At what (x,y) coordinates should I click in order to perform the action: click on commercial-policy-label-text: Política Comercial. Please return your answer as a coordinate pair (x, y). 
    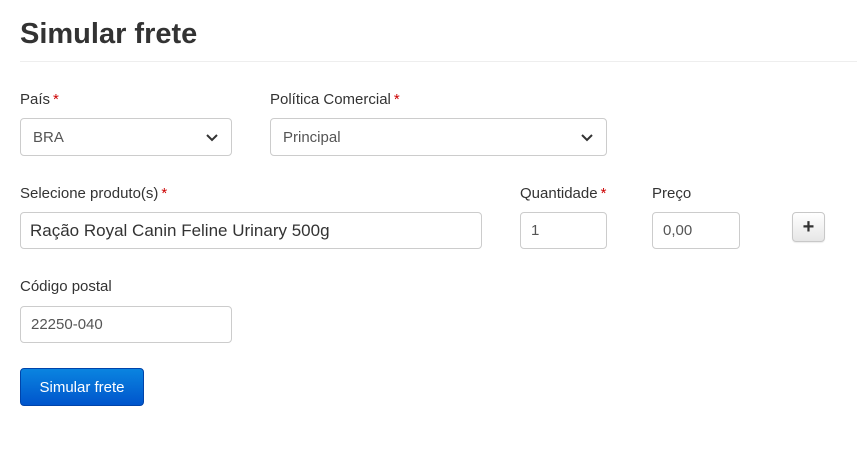
    Looking at the image, I should click on (330, 99).